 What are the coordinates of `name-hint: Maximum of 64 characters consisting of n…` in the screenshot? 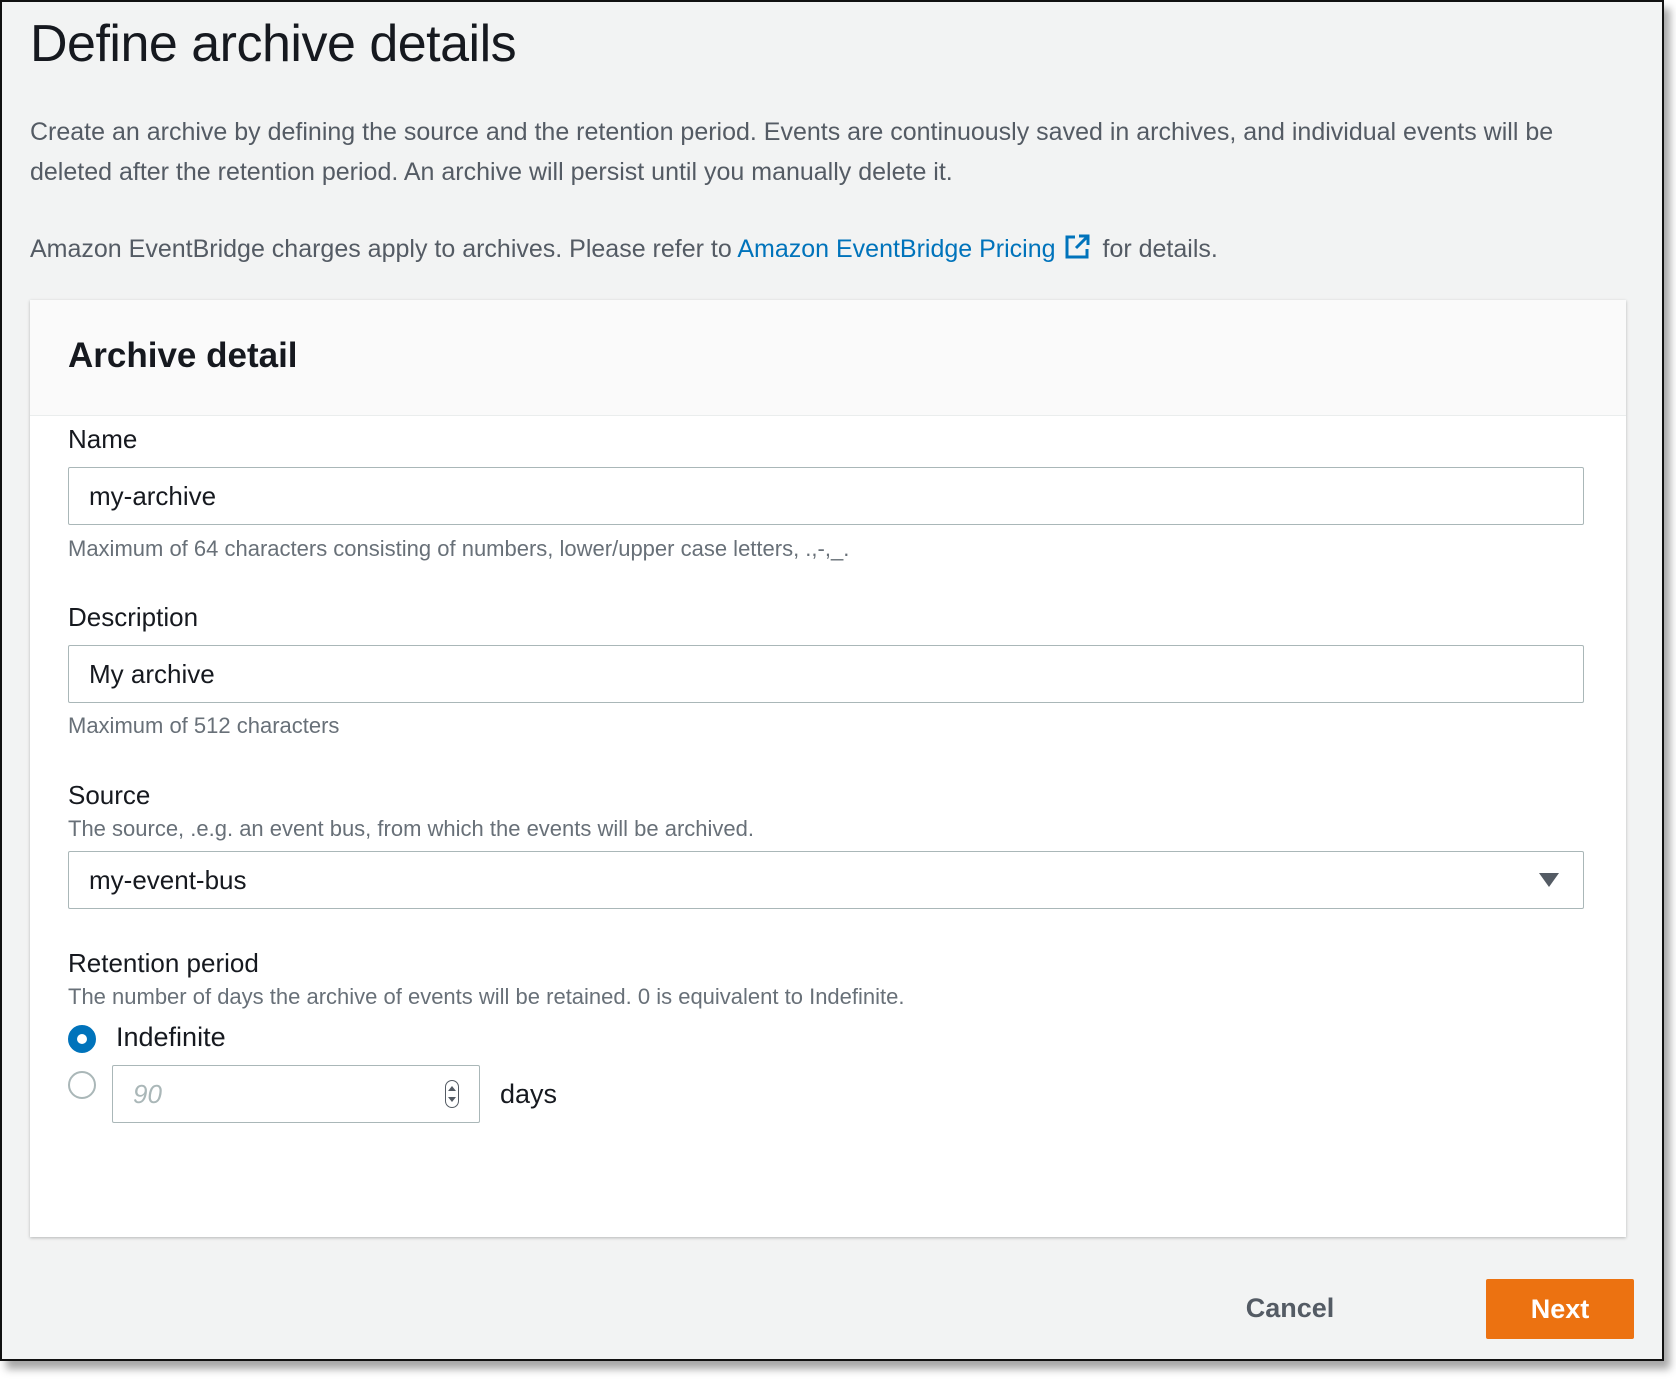 It's located at (459, 548).